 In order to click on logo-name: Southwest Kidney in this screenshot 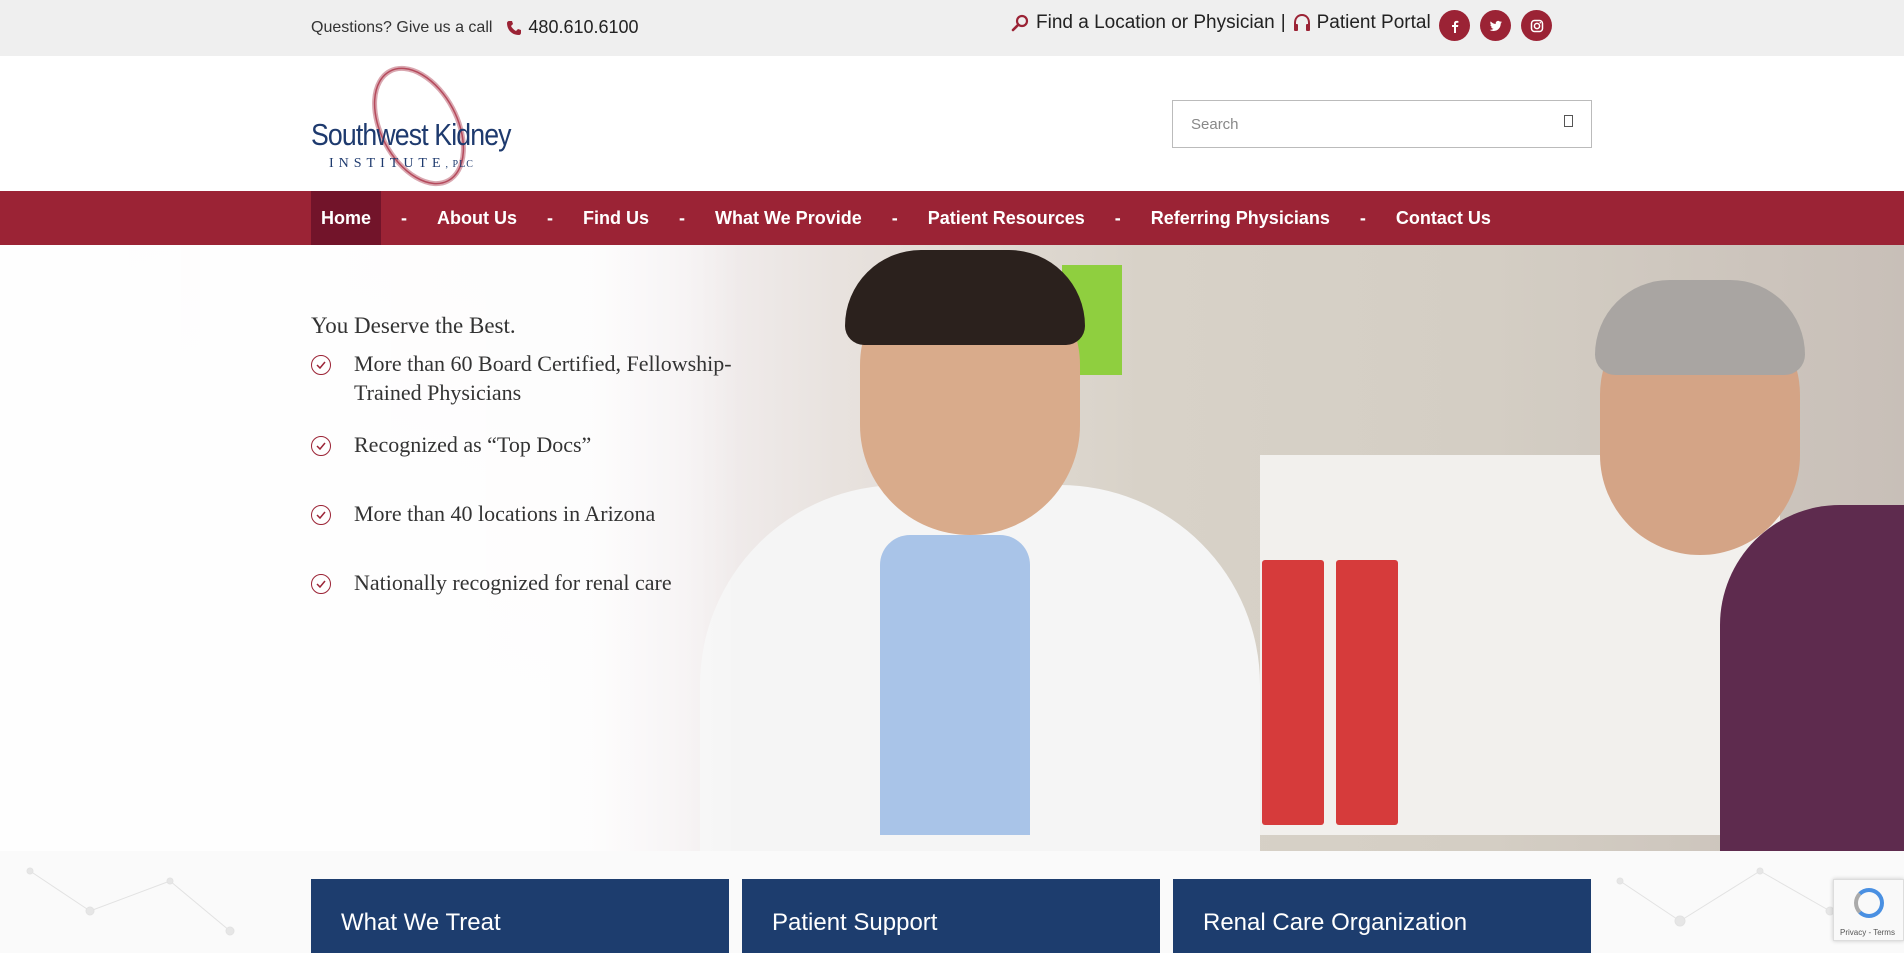, I will do `click(411, 134)`.